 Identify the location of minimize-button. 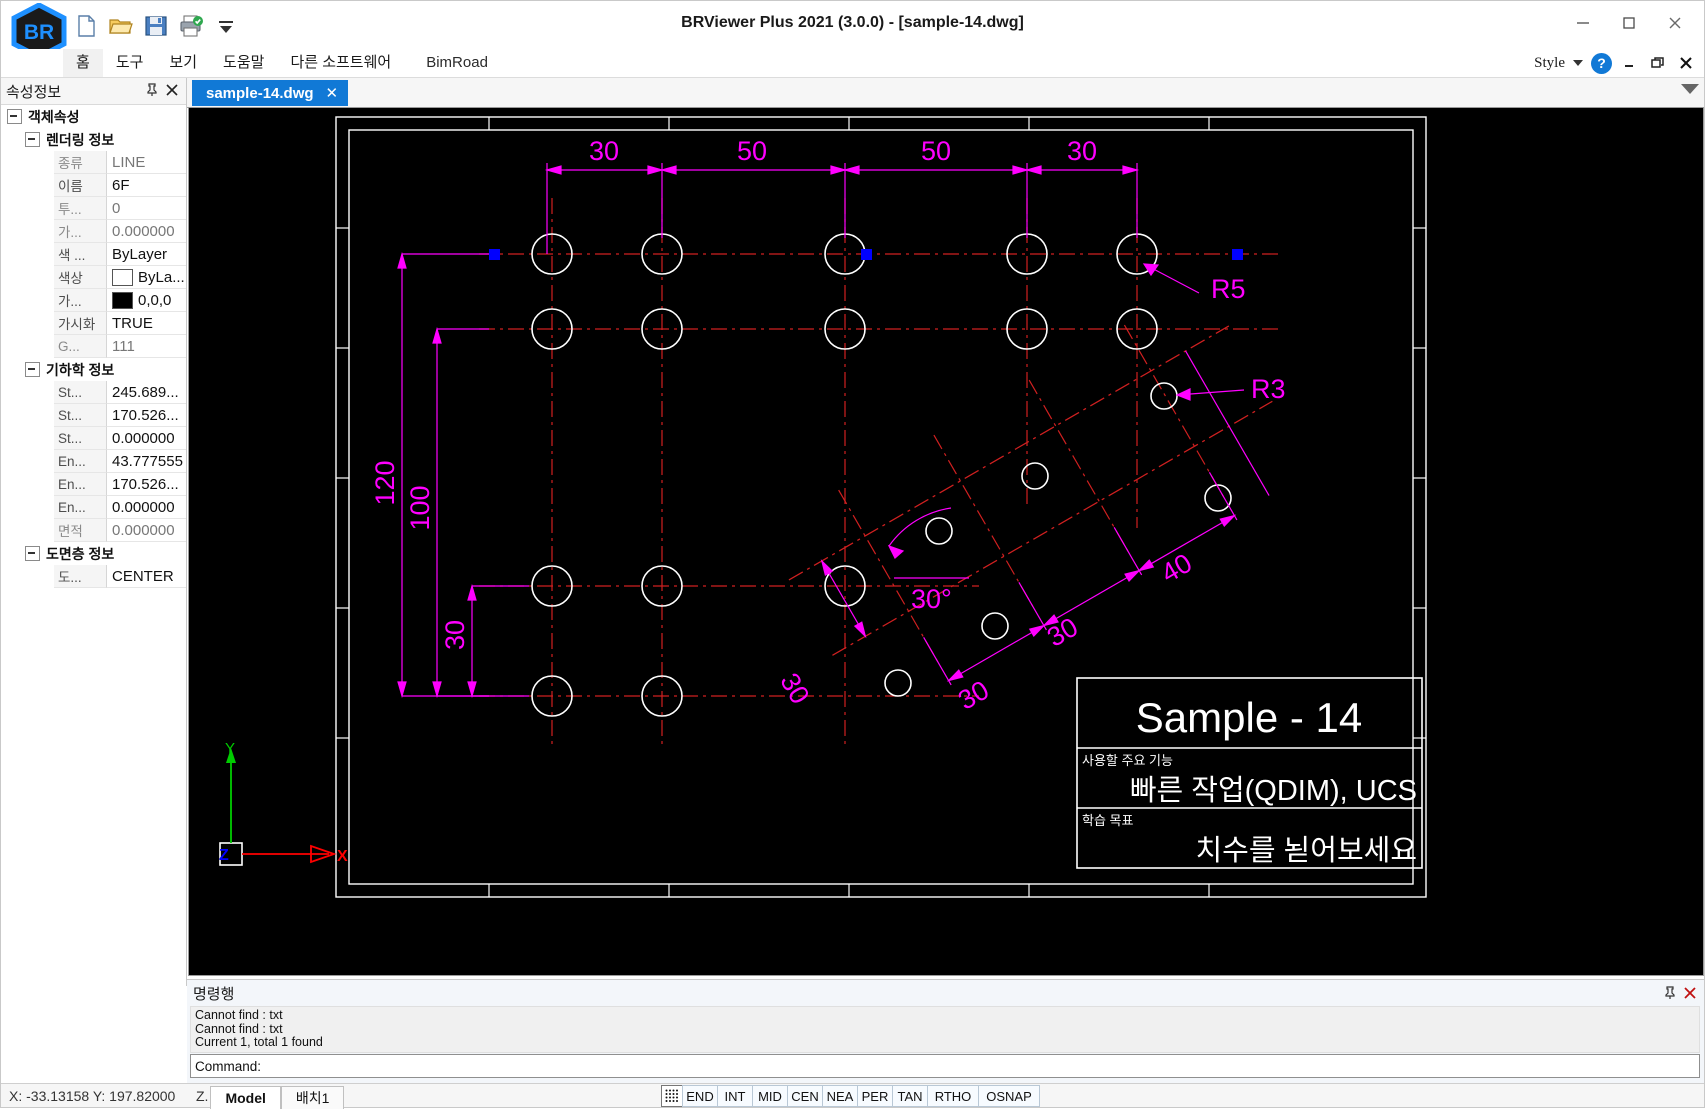
(1583, 23).